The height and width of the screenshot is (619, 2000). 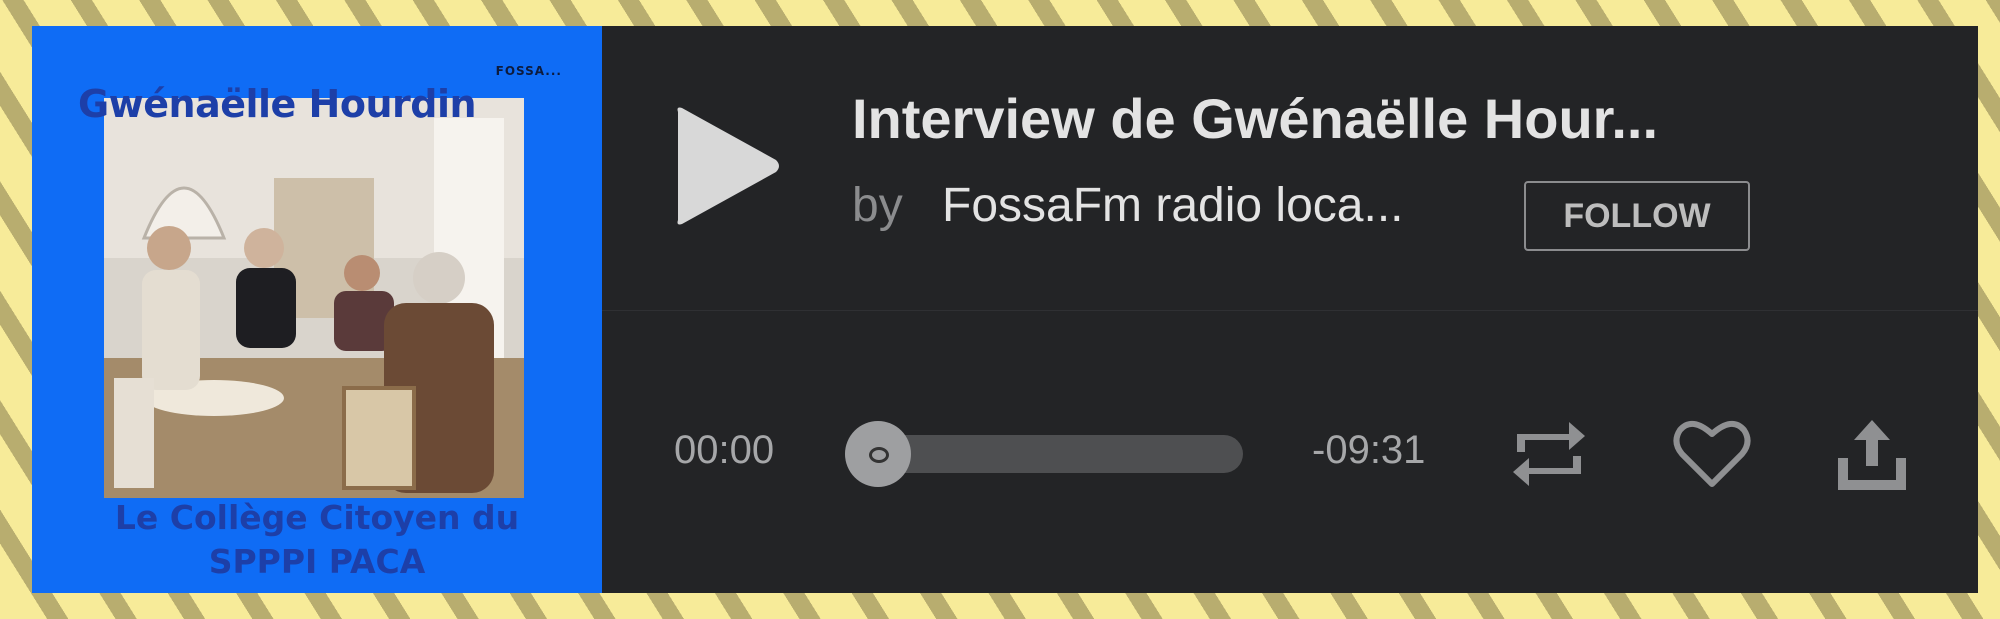 I want to click on progress-handle-dot, so click(x=879, y=455).